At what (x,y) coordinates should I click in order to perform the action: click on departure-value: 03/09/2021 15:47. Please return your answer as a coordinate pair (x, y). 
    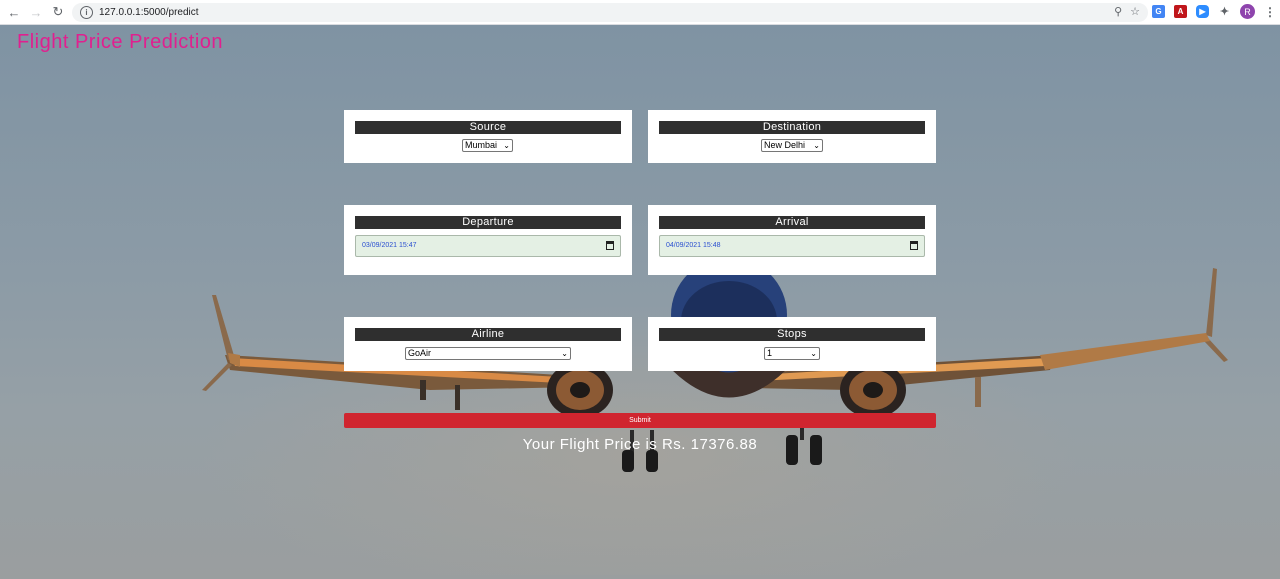
    Looking at the image, I should click on (389, 245).